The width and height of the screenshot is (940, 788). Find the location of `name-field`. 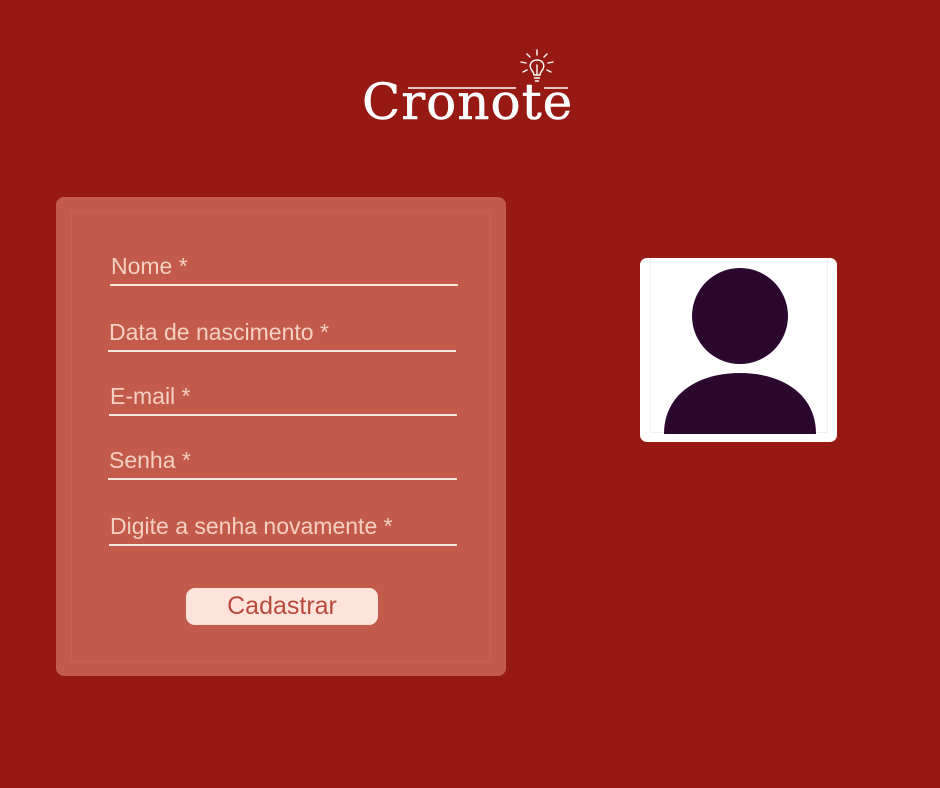

name-field is located at coordinates (284, 267).